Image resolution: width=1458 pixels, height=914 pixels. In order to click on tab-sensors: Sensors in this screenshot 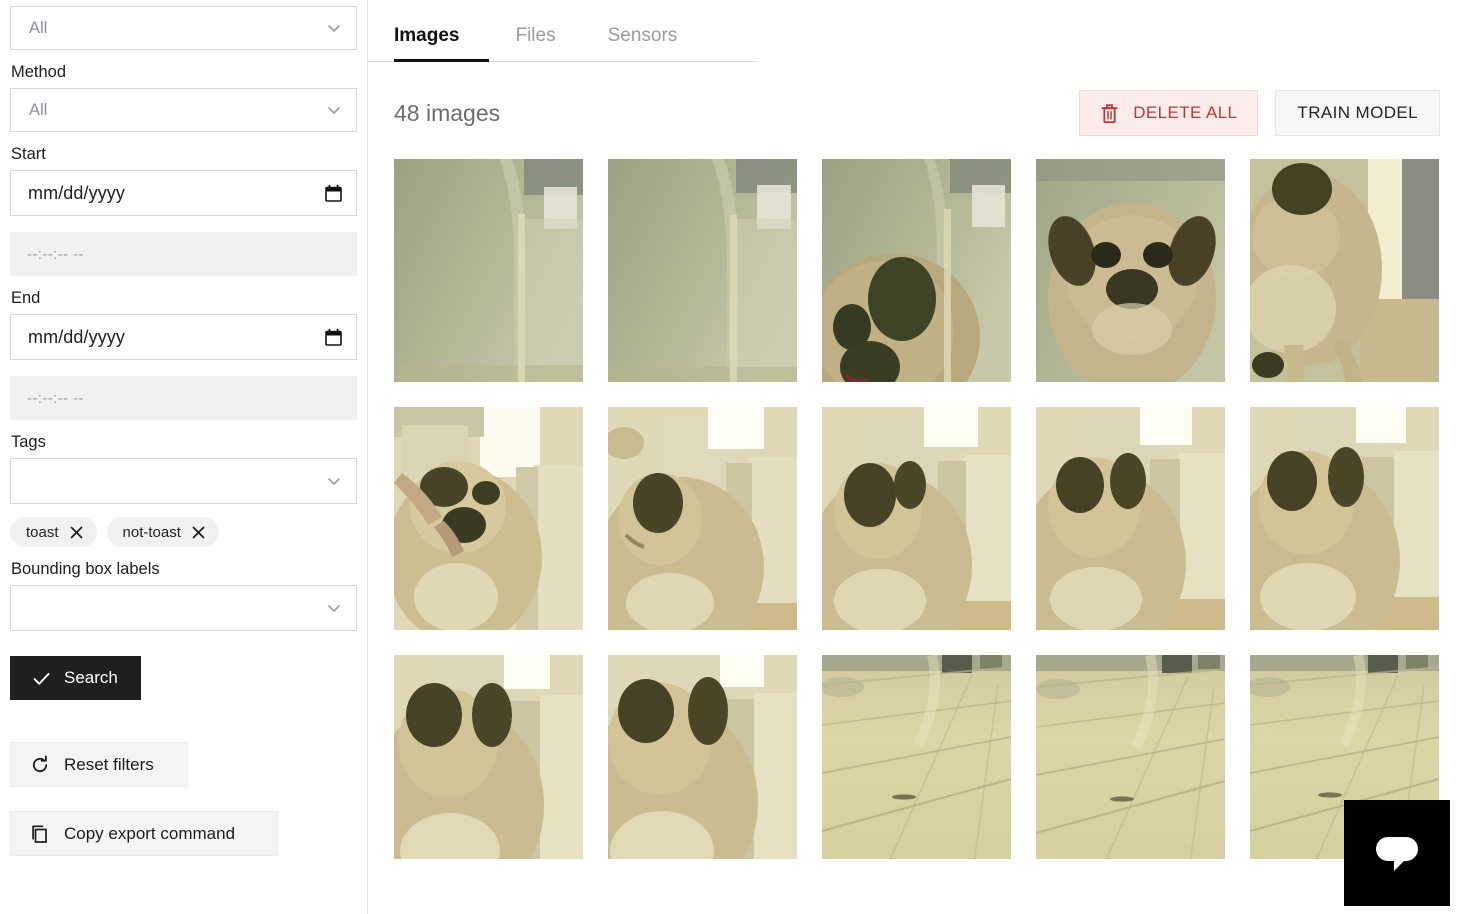, I will do `click(643, 43)`.